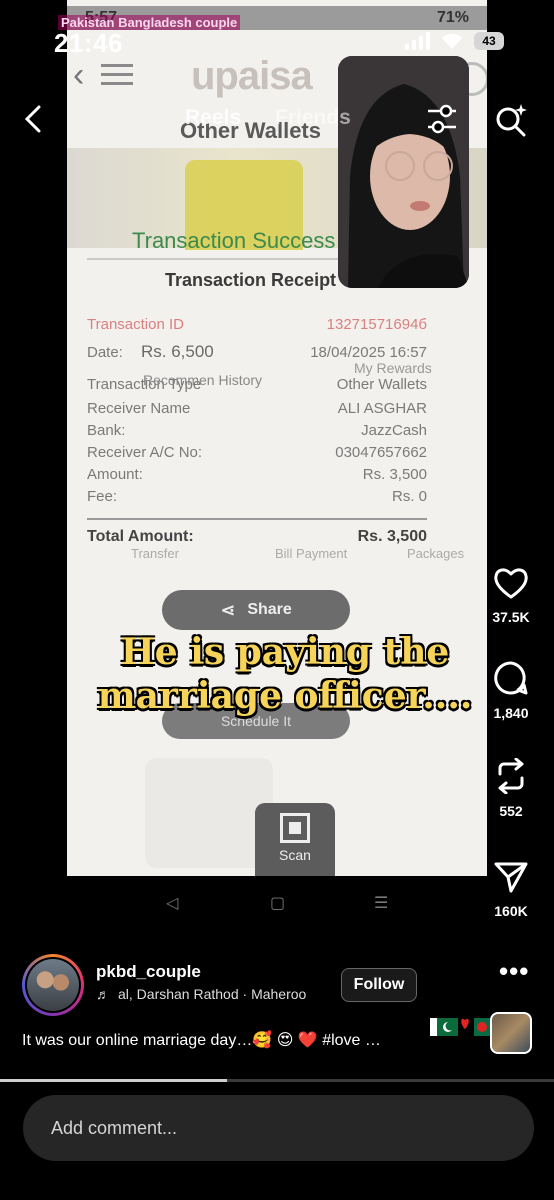 The height and width of the screenshot is (1200, 554). I want to click on video-scan-tile: Scan, so click(295, 839).